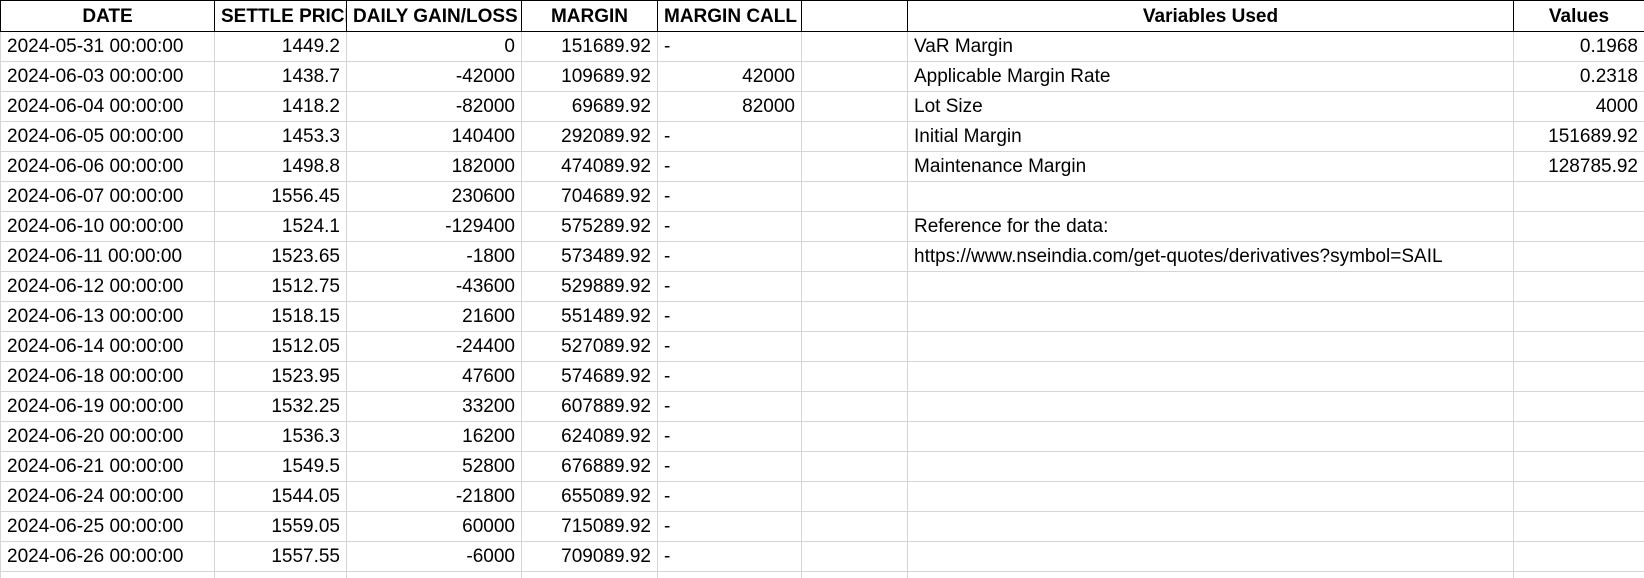 The height and width of the screenshot is (578, 1644). What do you see at coordinates (434, 466) in the screenshot?
I see `cell-daily-gain-loss: 52800` at bounding box center [434, 466].